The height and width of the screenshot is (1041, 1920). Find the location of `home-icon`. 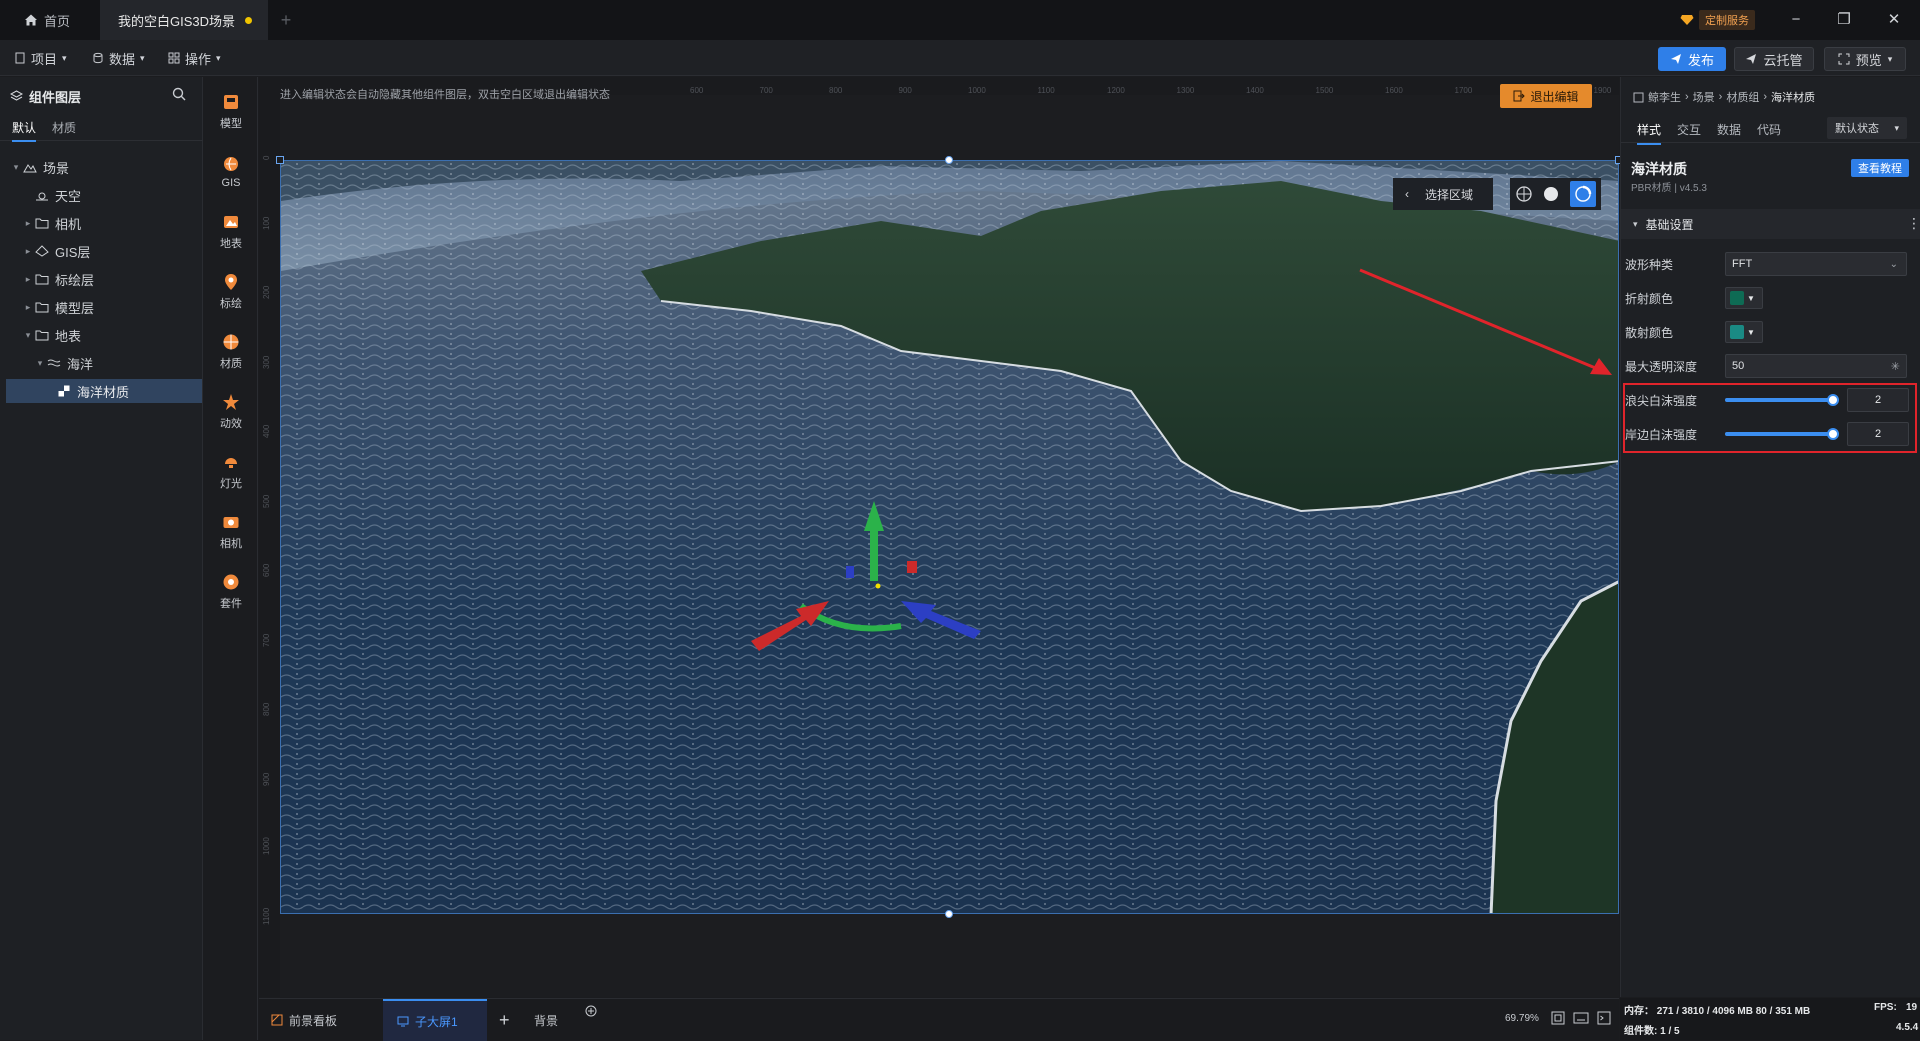

home-icon is located at coordinates (31, 20).